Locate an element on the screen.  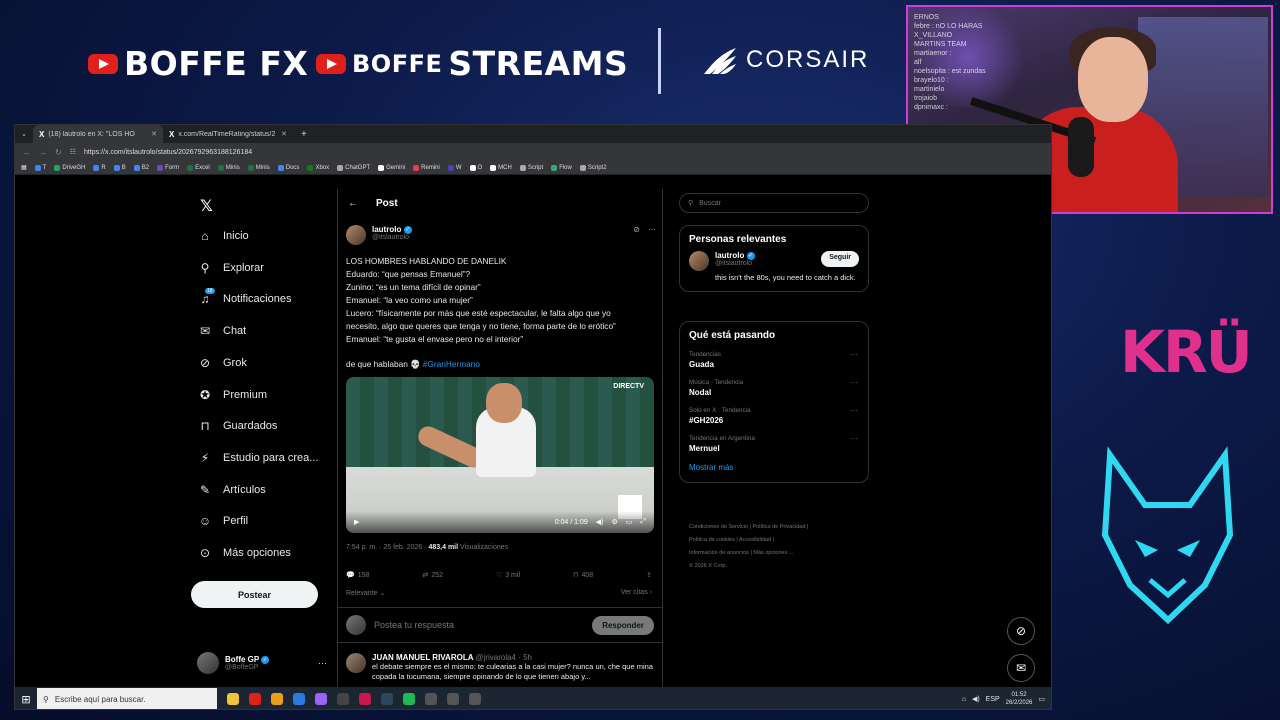
network-icon: ⌂ is located at coordinates (964, 699).